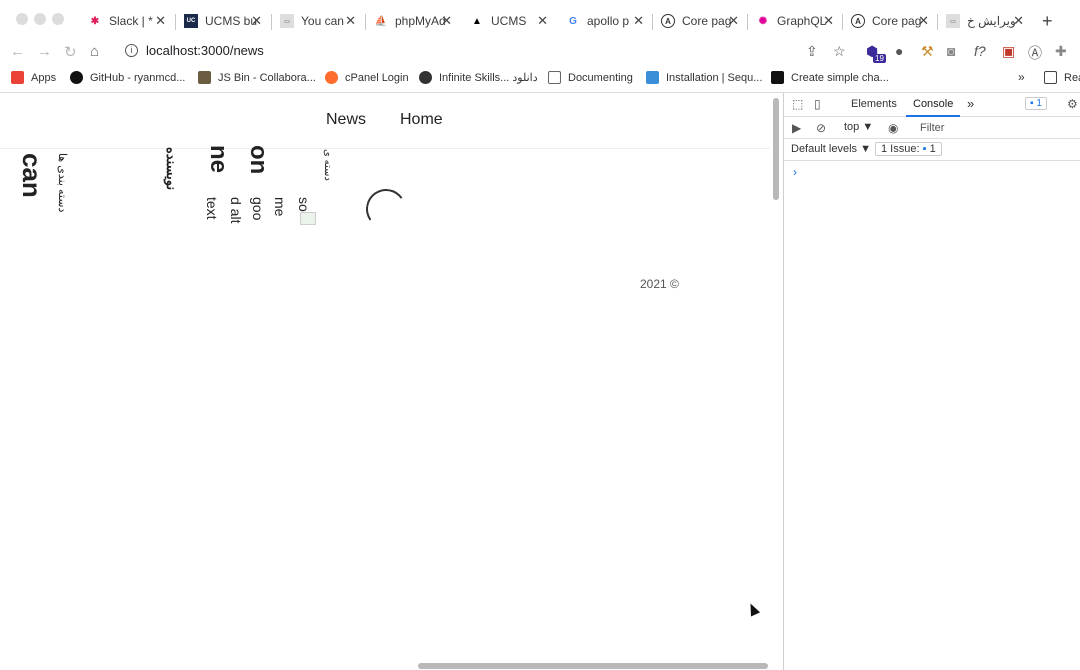 This screenshot has height=670, width=1080. What do you see at coordinates (796, 128) in the screenshot?
I see `sidebar-toggle-icon: ▶` at bounding box center [796, 128].